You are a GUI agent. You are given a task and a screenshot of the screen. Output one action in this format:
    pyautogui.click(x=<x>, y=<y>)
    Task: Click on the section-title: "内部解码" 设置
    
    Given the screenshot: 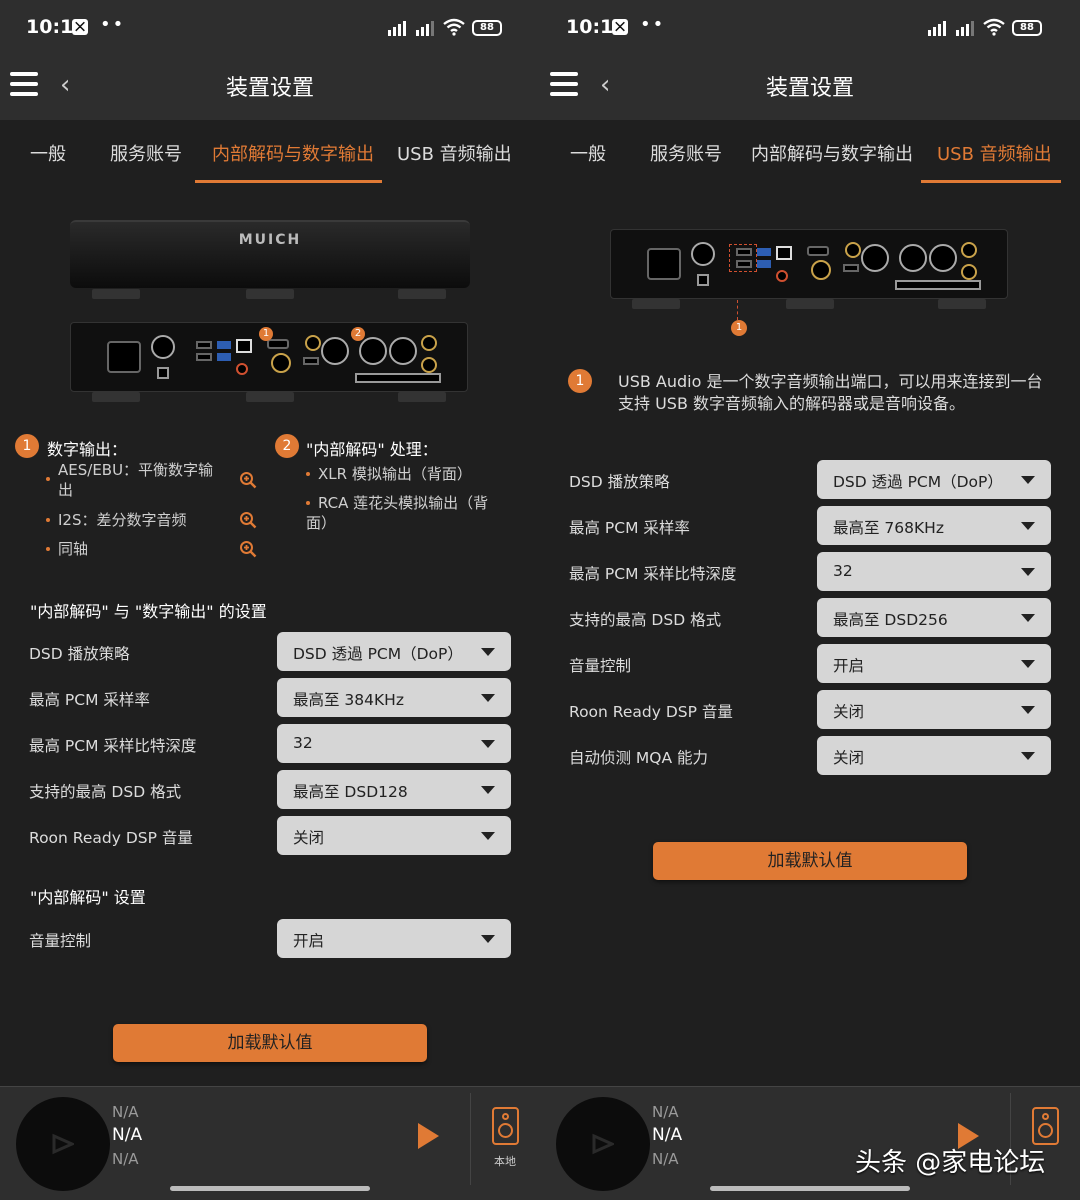 What is the action you would take?
    pyautogui.click(x=88, y=897)
    